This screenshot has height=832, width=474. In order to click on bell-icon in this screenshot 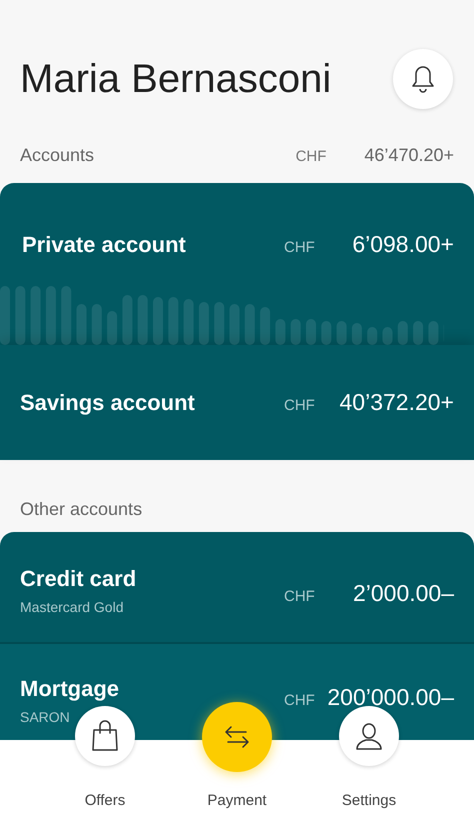, I will do `click(423, 79)`.